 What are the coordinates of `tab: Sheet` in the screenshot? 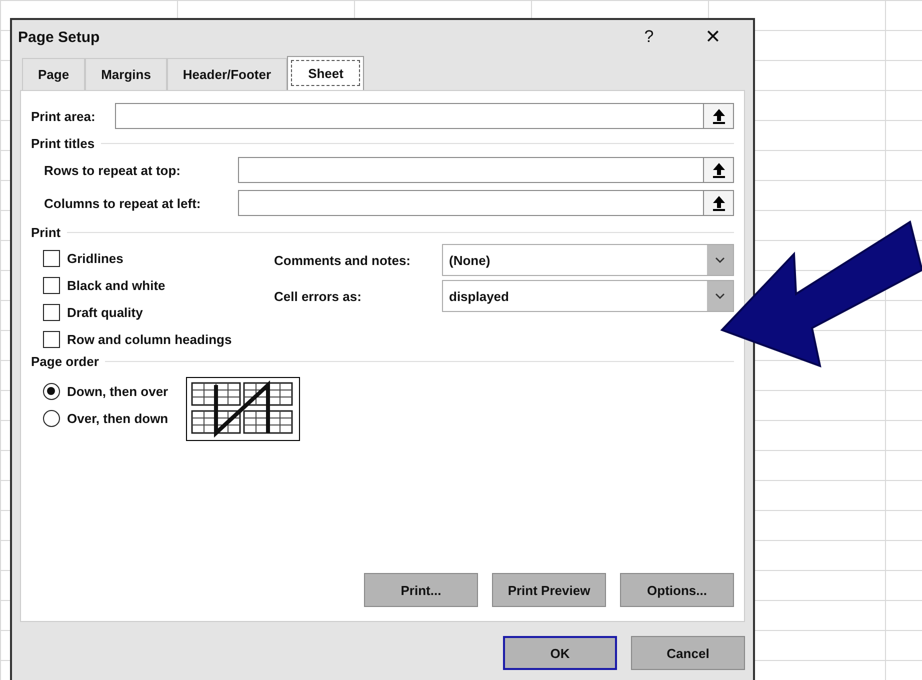 It's located at (325, 73).